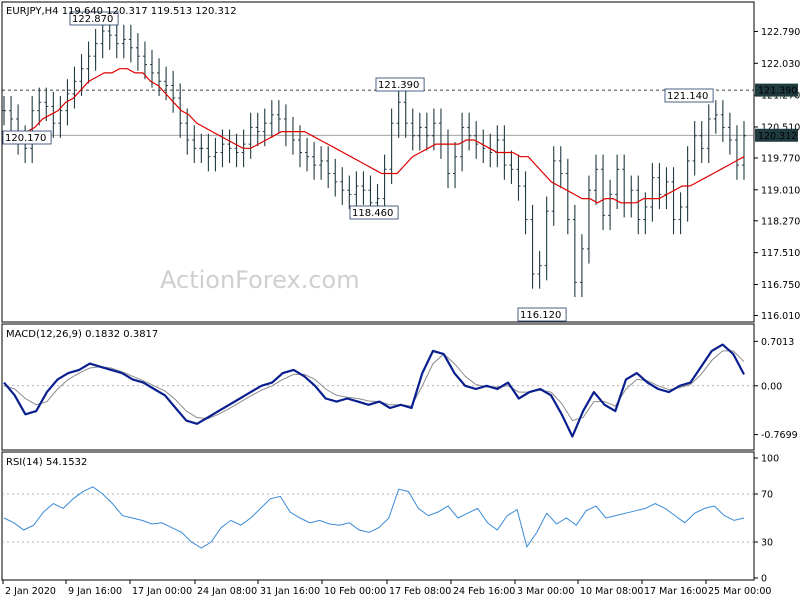 The height and width of the screenshot is (600, 800). Describe the element at coordinates (290, 591) in the screenshot. I see `x-tick-label: 31 Jan 16:00` at that location.